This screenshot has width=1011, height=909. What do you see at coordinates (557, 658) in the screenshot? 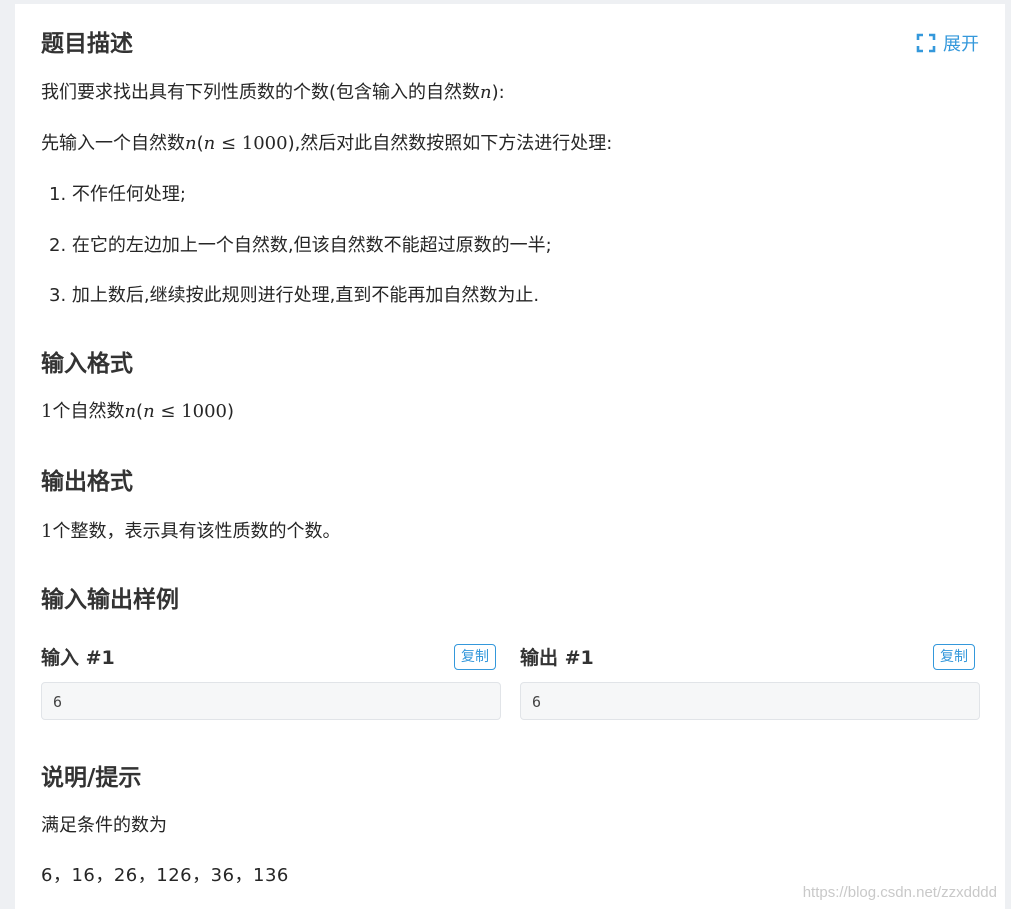
I see `sample-output-label: 输出 #1` at bounding box center [557, 658].